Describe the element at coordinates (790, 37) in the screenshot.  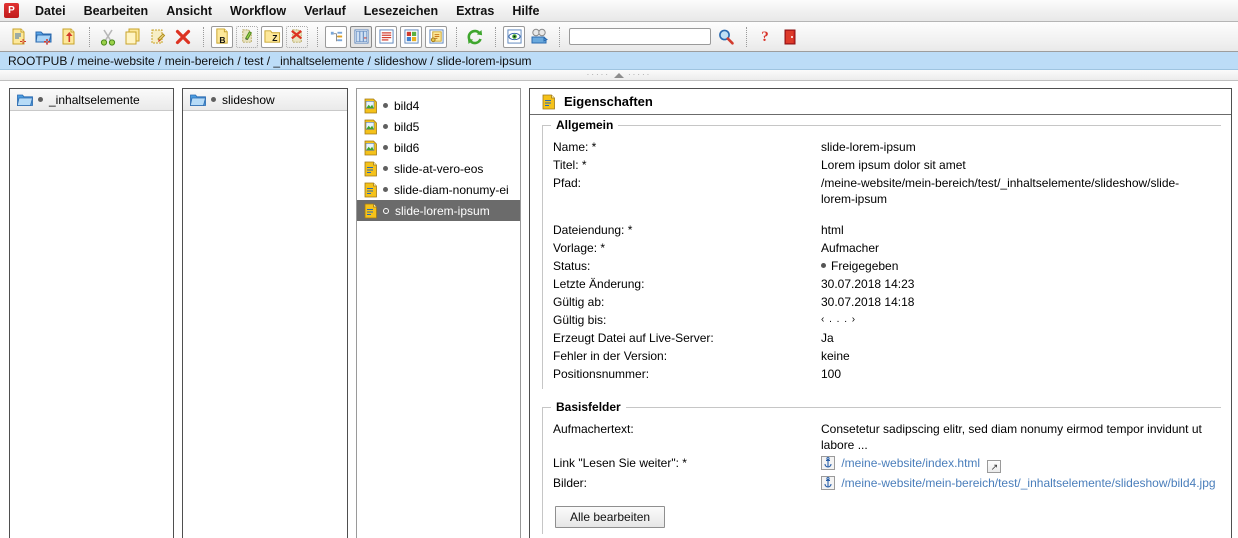
I see `exit-icon` at that location.